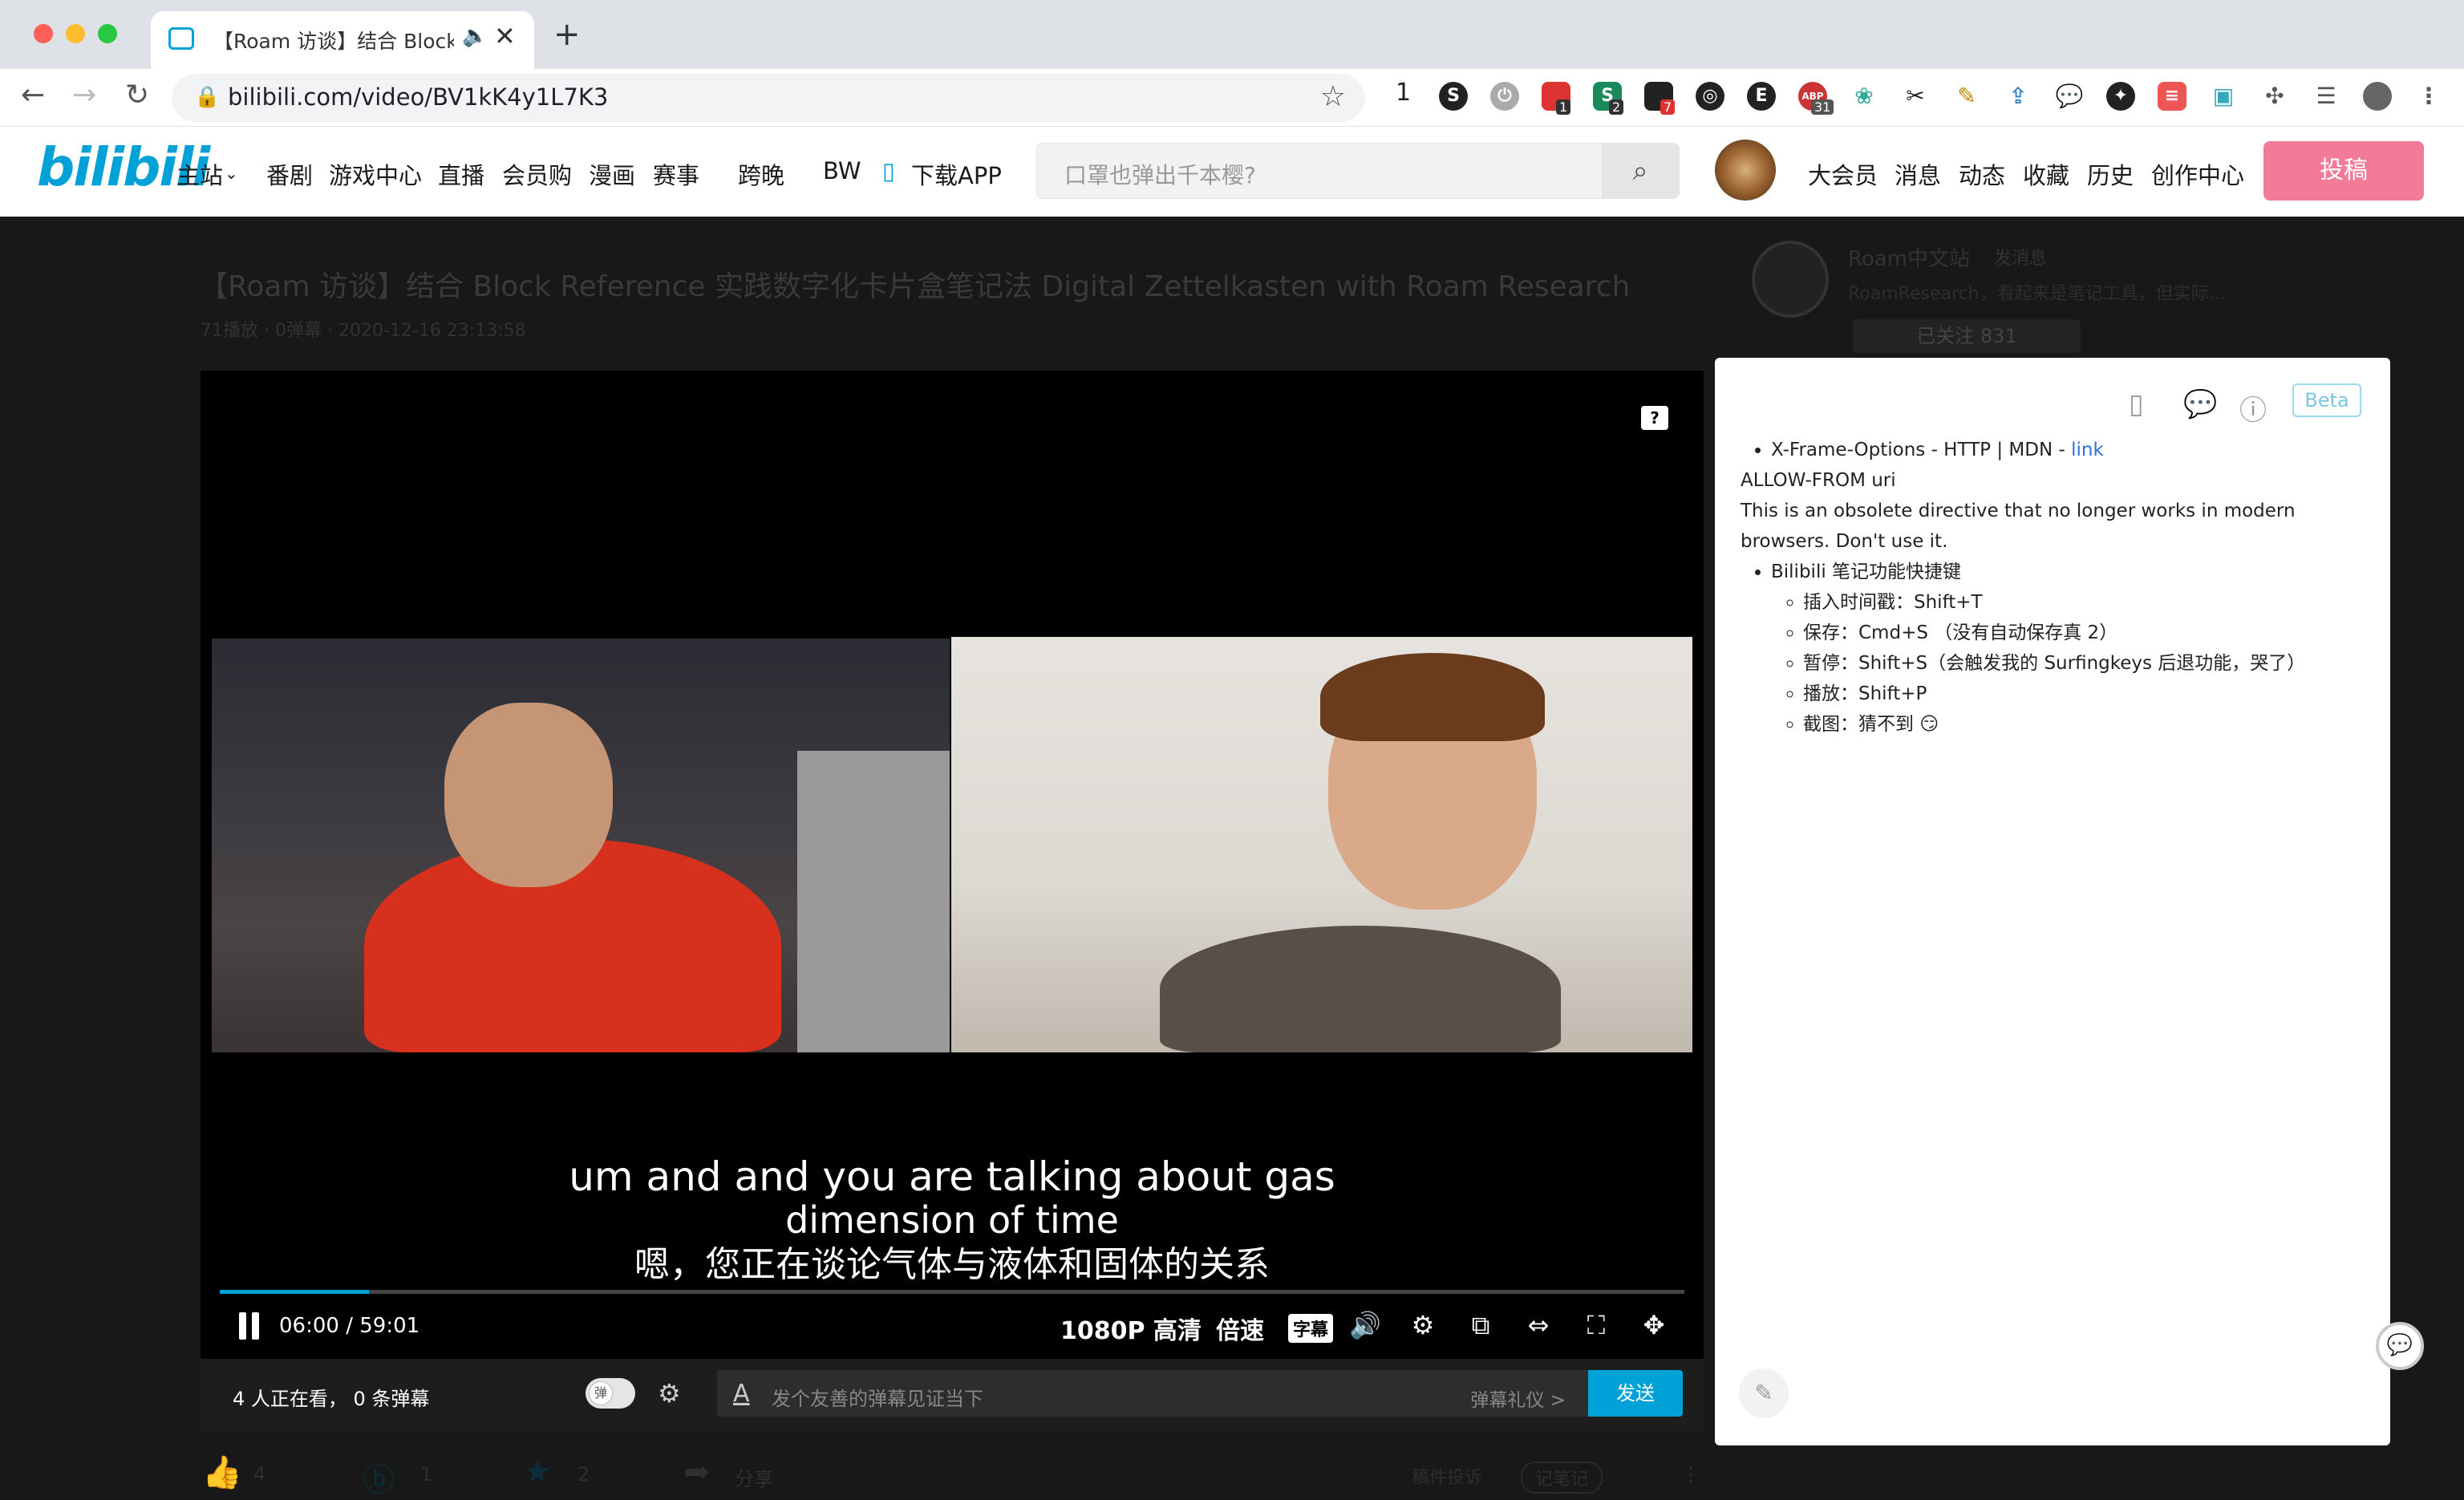  Describe the element at coordinates (1365, 1325) in the screenshot. I see `volume-icon: 🔊` at that location.